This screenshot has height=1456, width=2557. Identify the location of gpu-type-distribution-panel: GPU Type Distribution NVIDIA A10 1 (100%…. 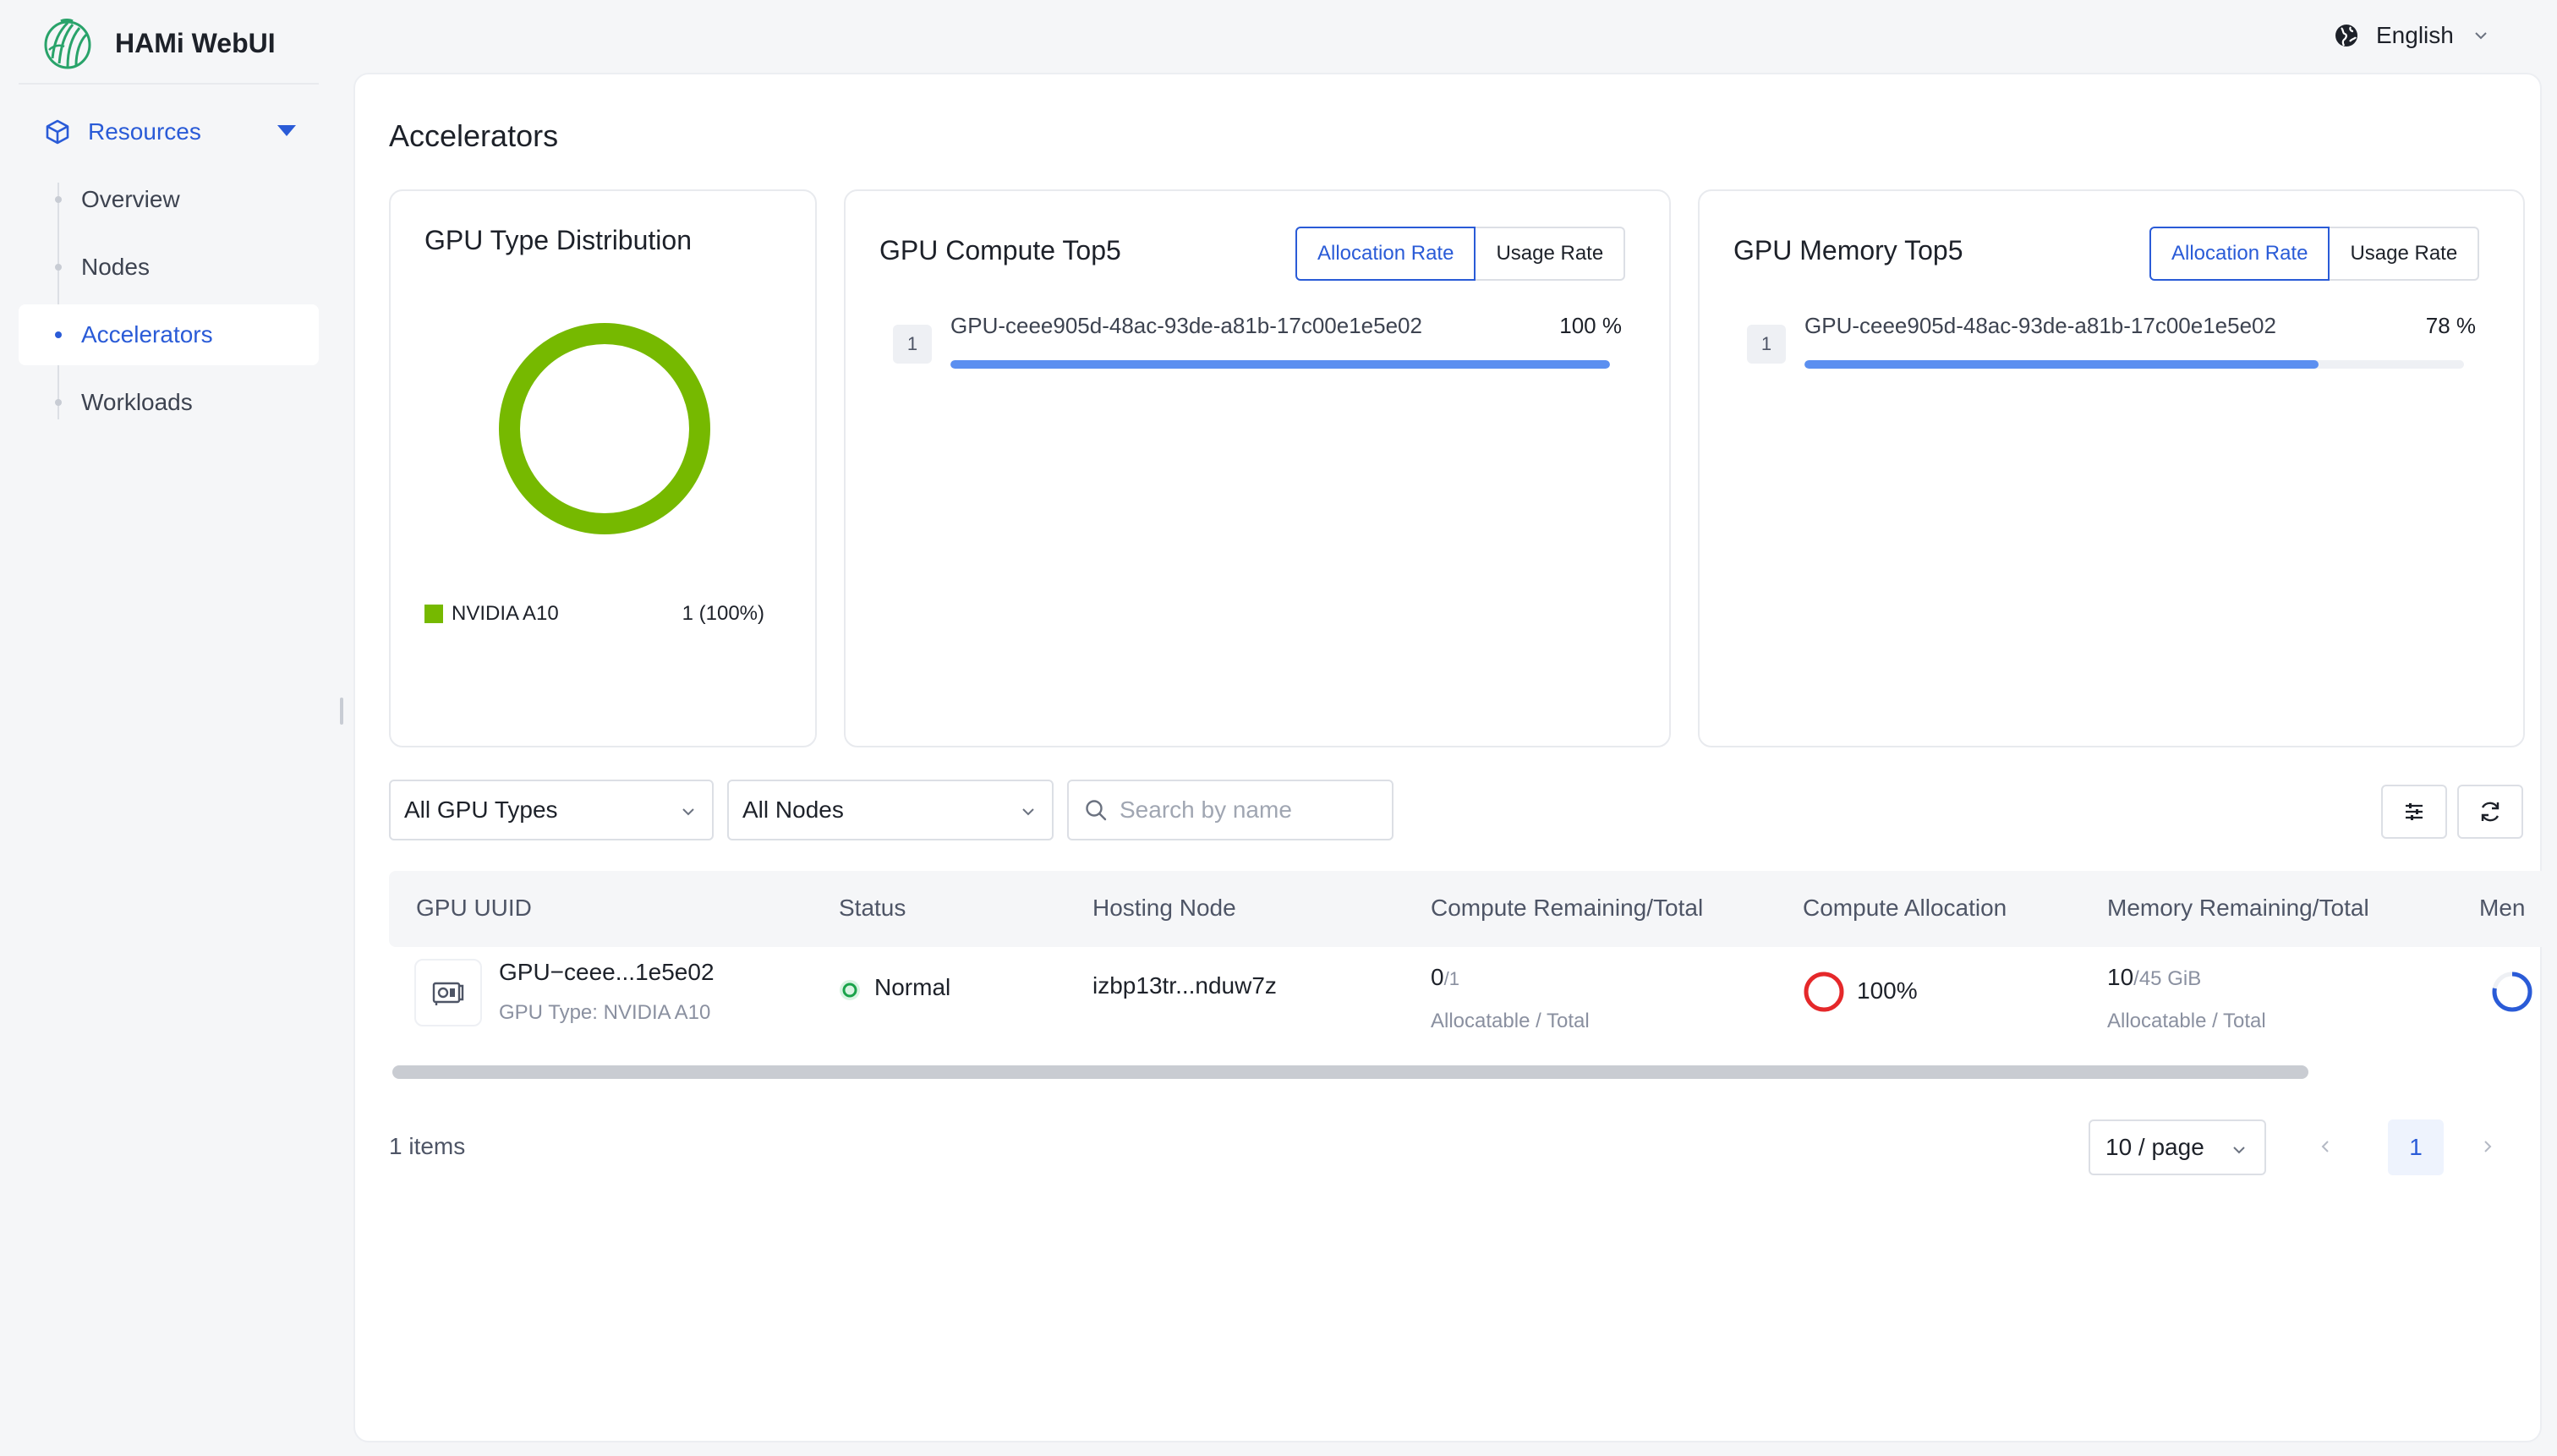
(603, 468).